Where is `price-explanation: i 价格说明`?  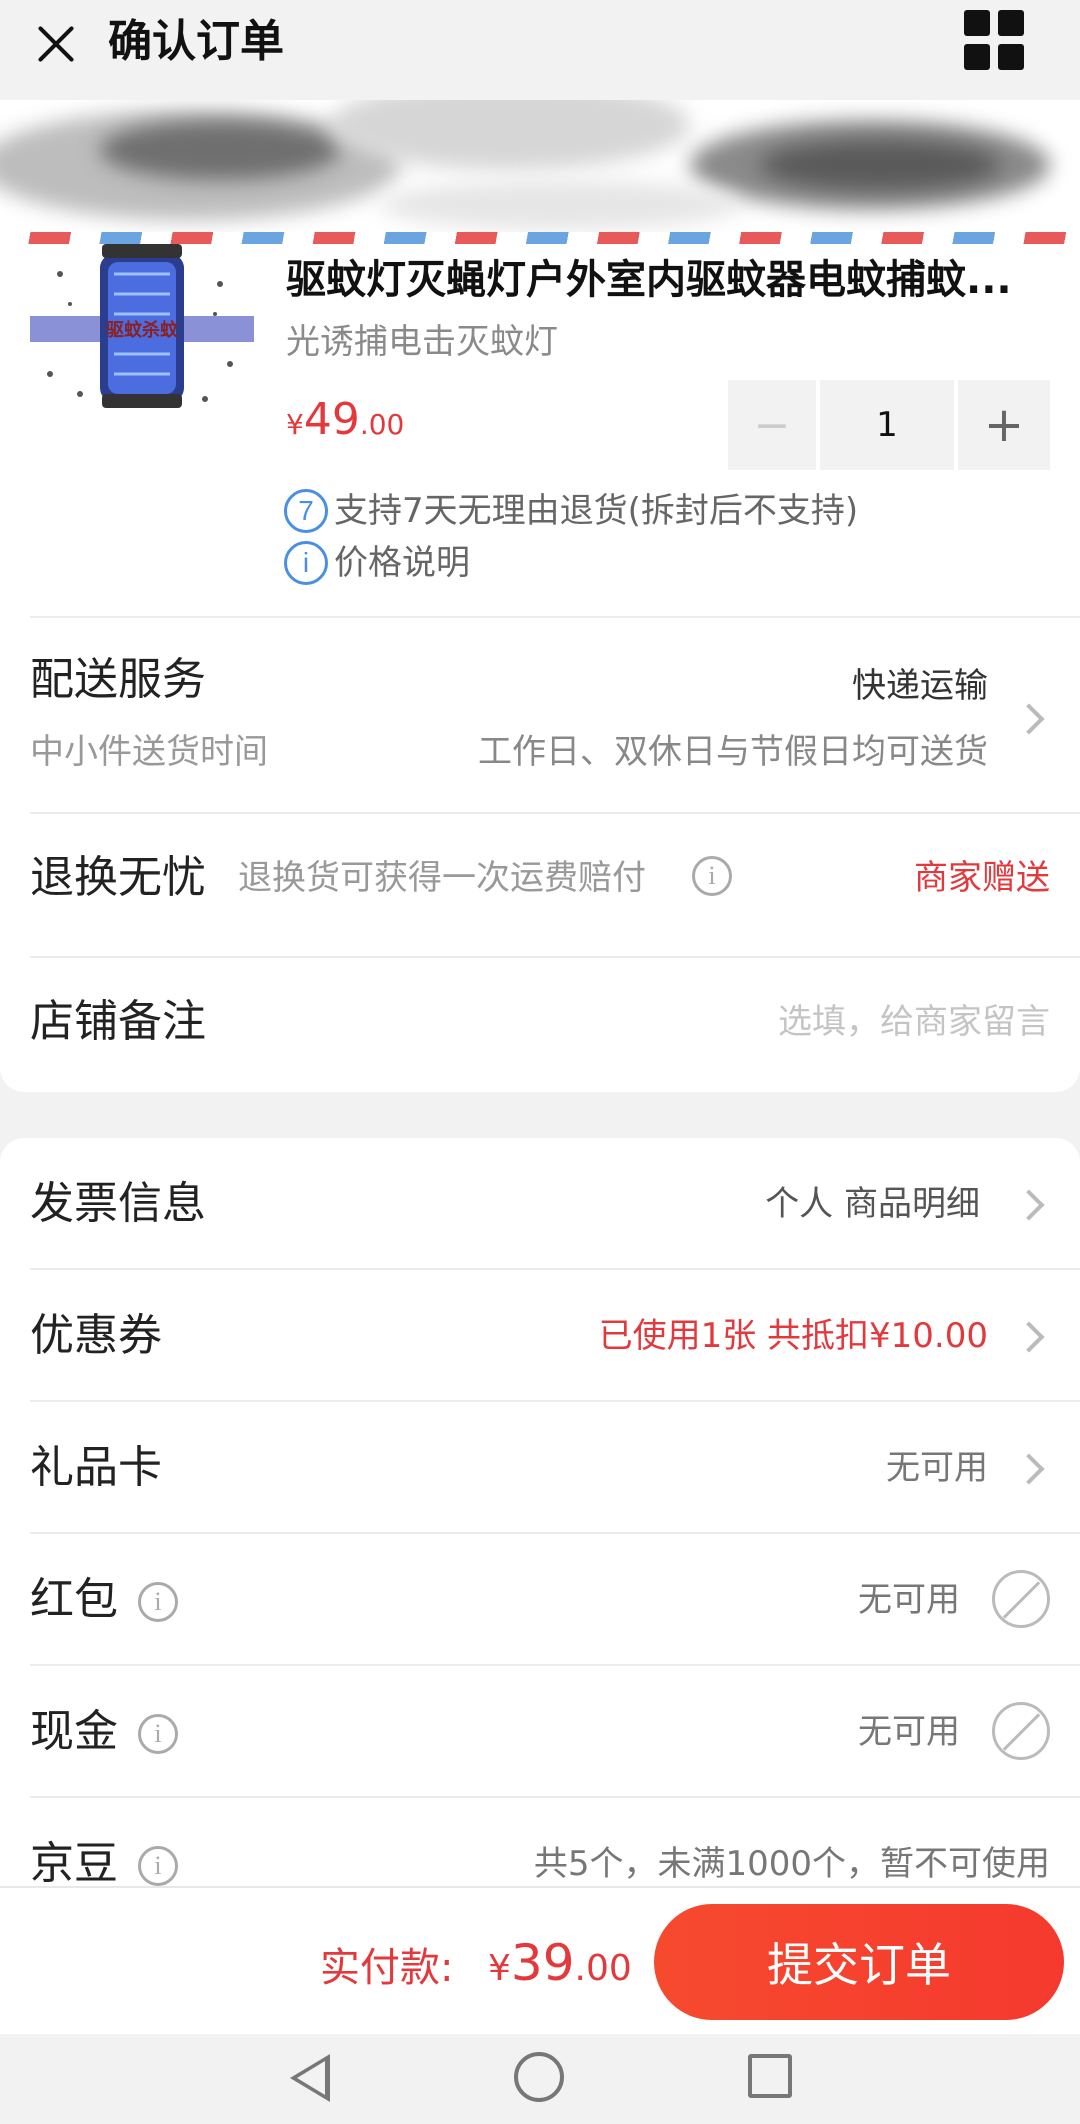
price-explanation: i 价格说明 is located at coordinates (377, 563).